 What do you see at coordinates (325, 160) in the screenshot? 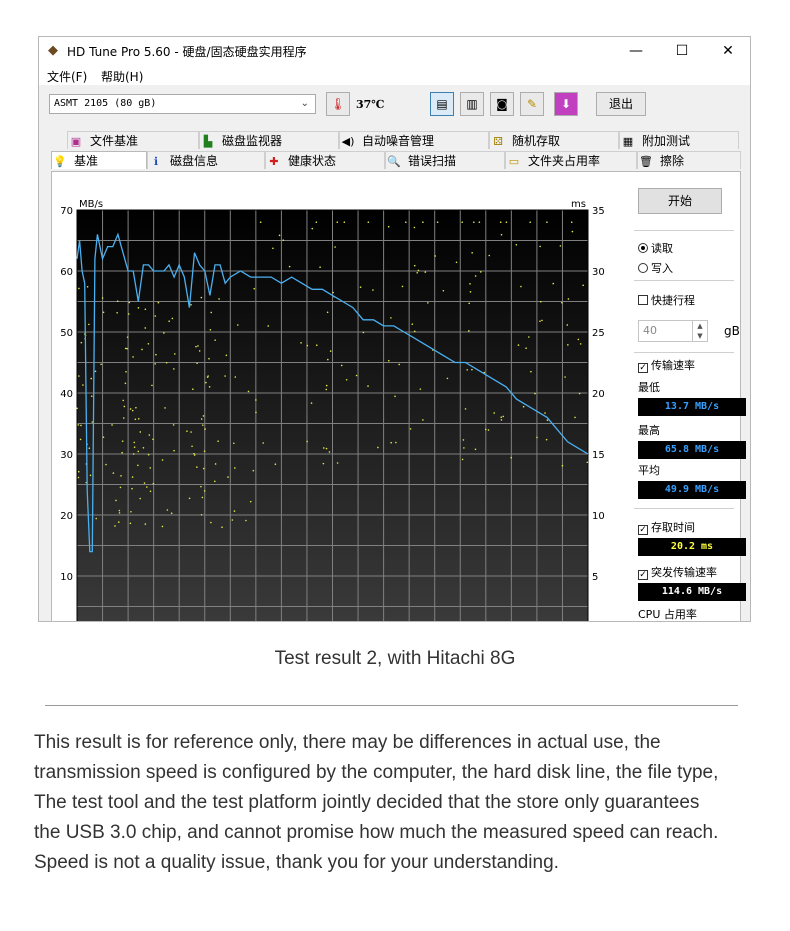
I see `tab-health: ✚ 健康状态` at bounding box center [325, 160].